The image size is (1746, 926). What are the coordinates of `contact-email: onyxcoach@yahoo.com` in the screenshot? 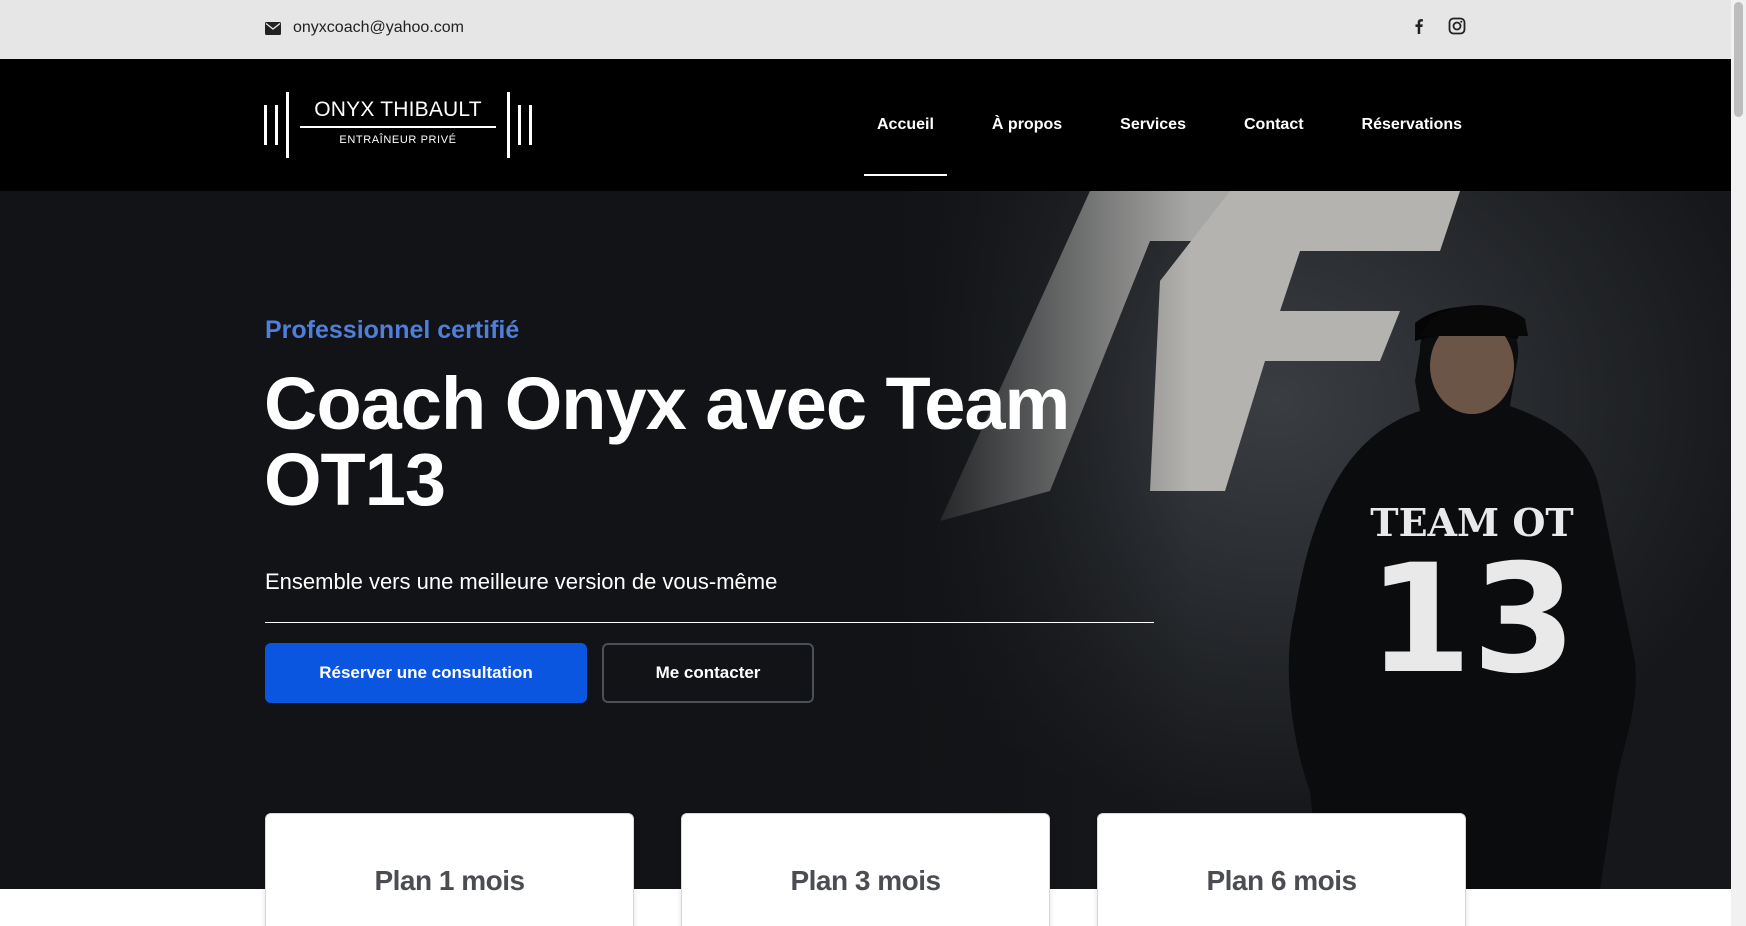 It's located at (364, 28).